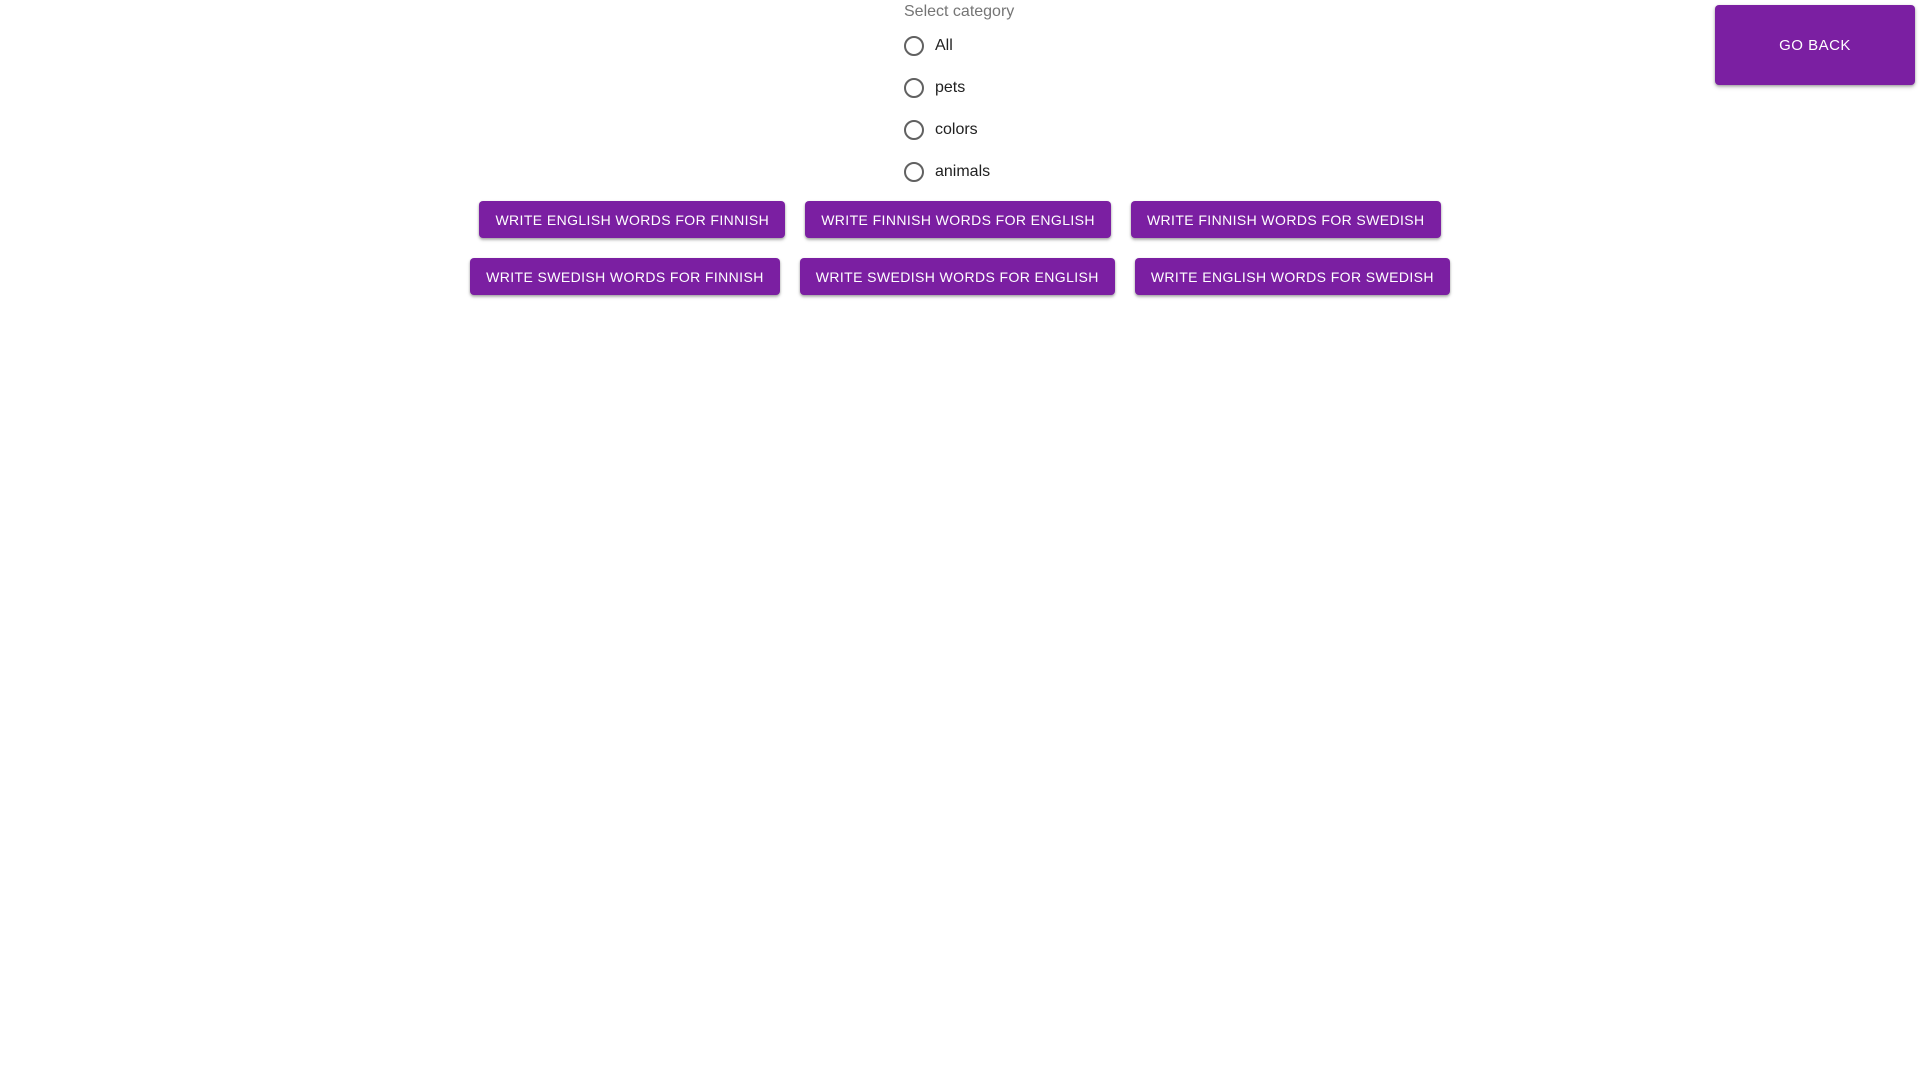 The image size is (1920, 1080). I want to click on write-finnish-for-english-button: WRITE FINNISH WORDS FOR ENGLISH, so click(958, 219).